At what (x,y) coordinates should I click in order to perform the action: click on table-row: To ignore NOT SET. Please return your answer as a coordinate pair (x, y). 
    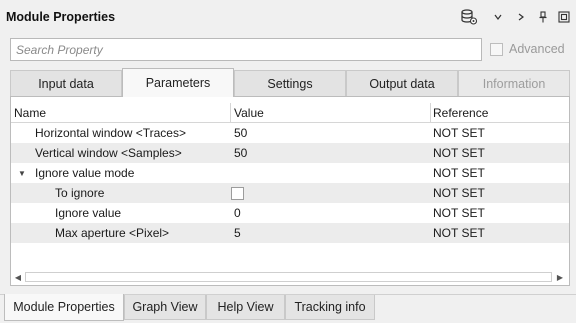
    Looking at the image, I should click on (290, 193).